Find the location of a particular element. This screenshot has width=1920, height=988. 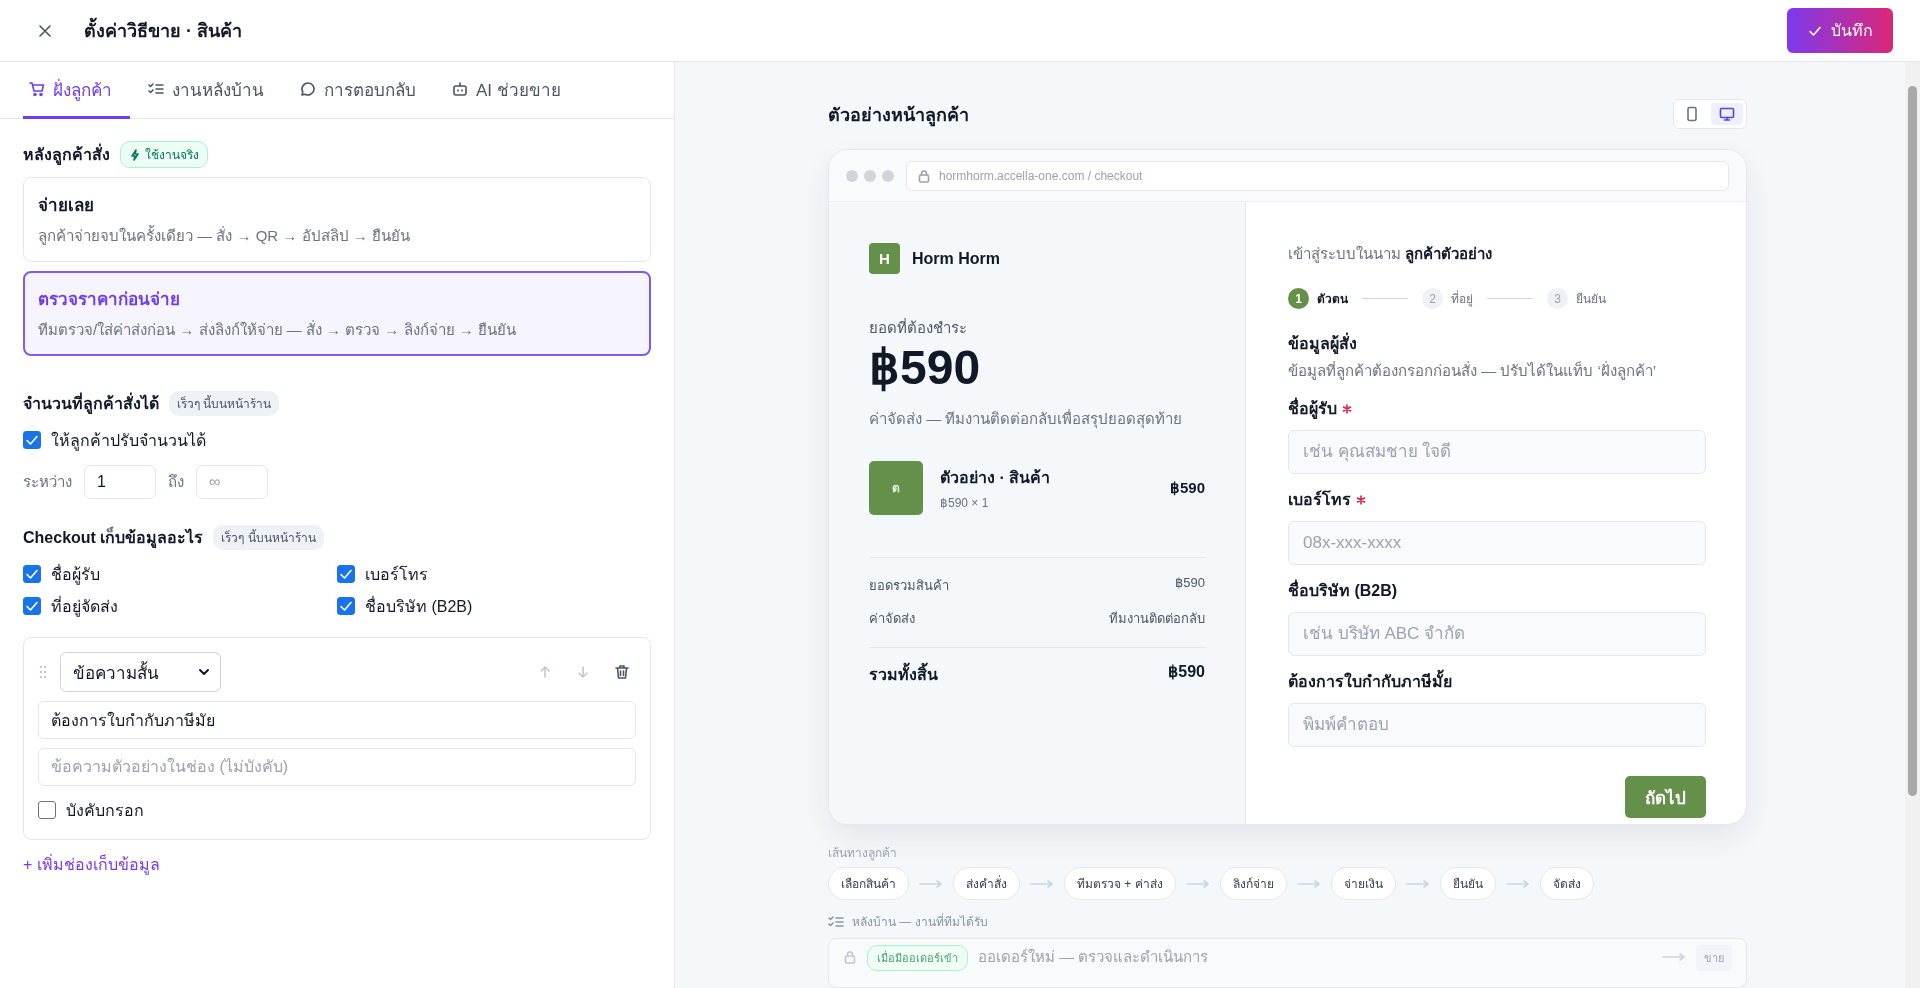

step-number: 2 is located at coordinates (1432, 298).